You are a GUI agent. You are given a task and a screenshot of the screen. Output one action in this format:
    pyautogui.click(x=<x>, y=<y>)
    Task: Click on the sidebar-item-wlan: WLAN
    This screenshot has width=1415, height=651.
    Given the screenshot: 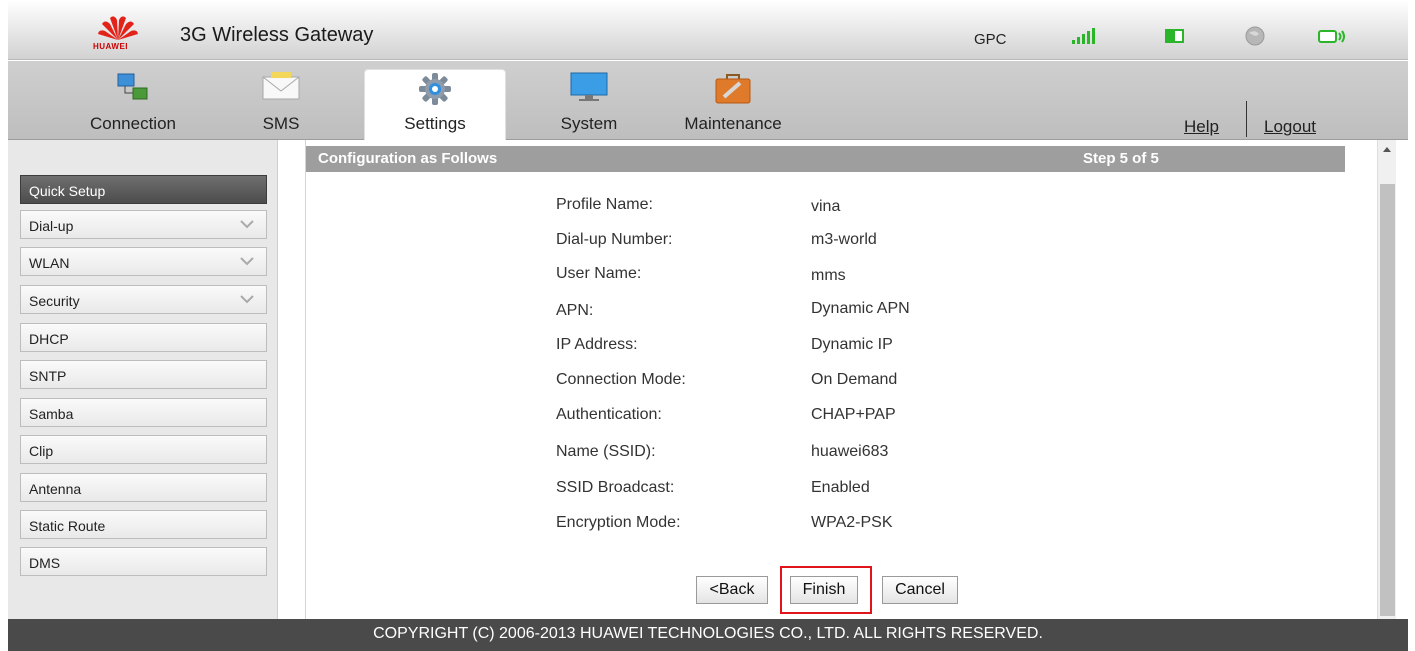 What is the action you would take?
    pyautogui.click(x=143, y=261)
    